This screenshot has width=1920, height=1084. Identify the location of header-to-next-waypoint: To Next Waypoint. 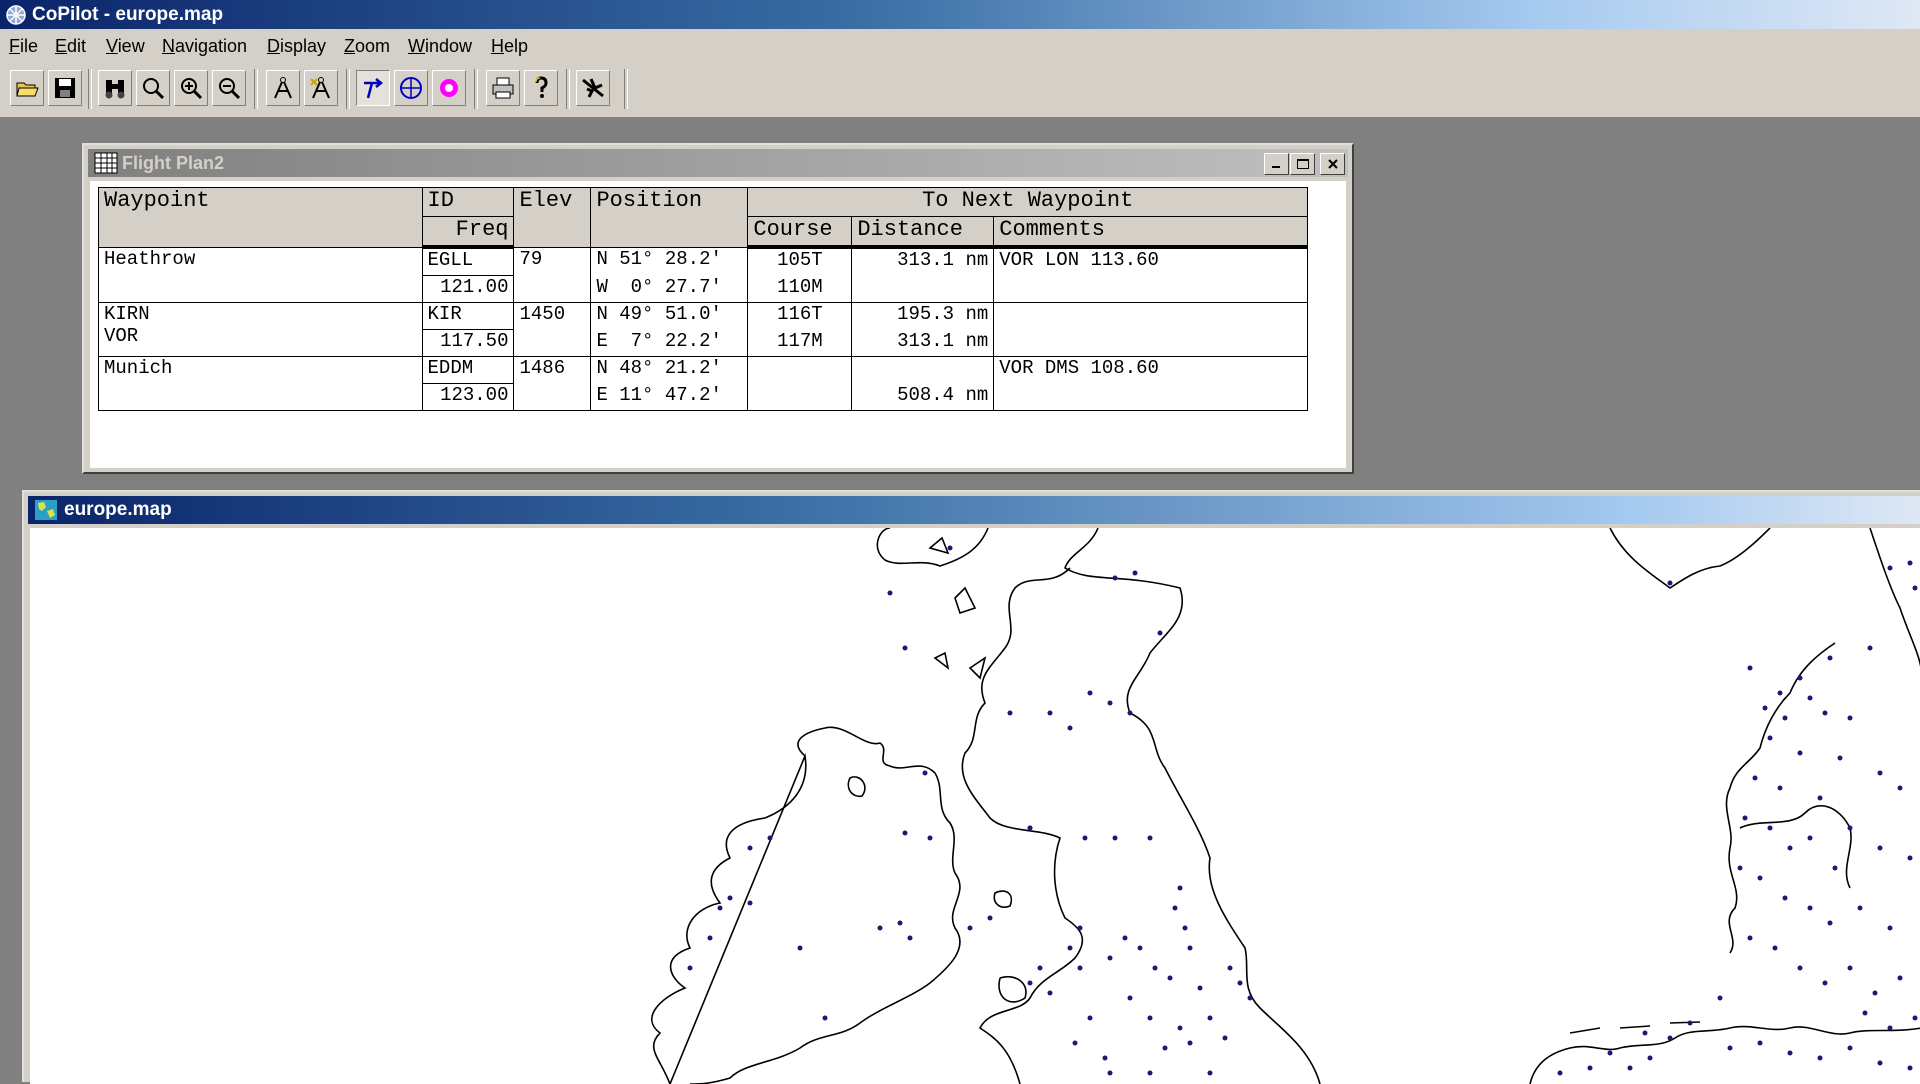
(1027, 202).